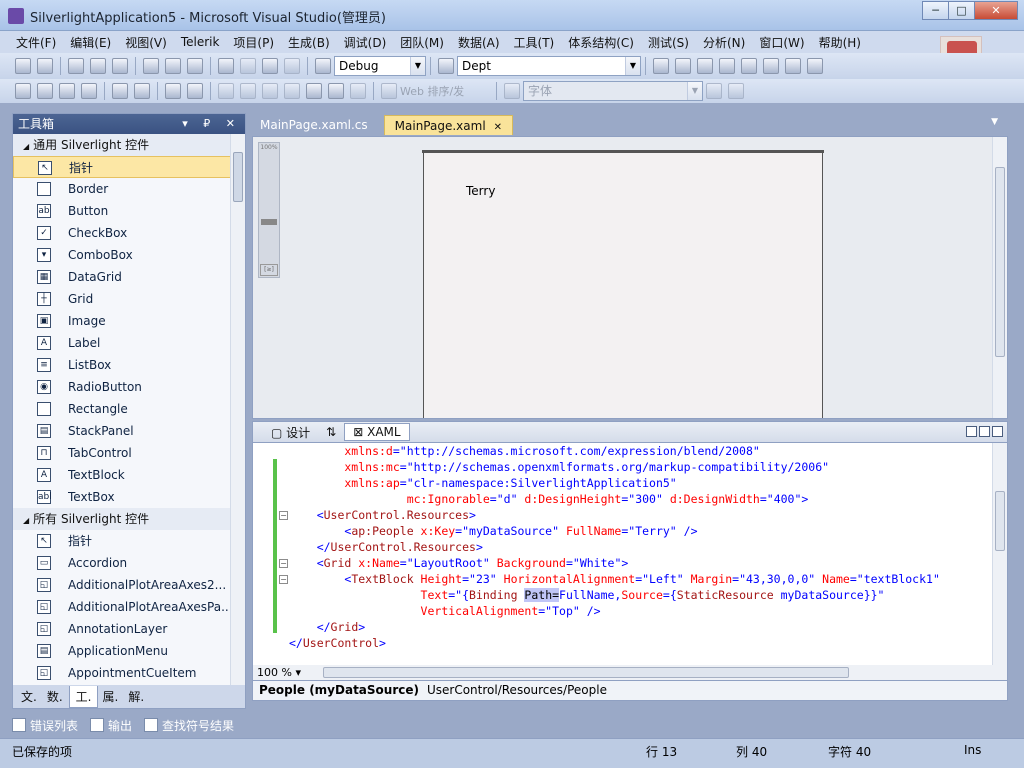 This screenshot has width=1024, height=768. Describe the element at coordinates (292, 66) in the screenshot. I see `navigate-forward-icon` at that location.